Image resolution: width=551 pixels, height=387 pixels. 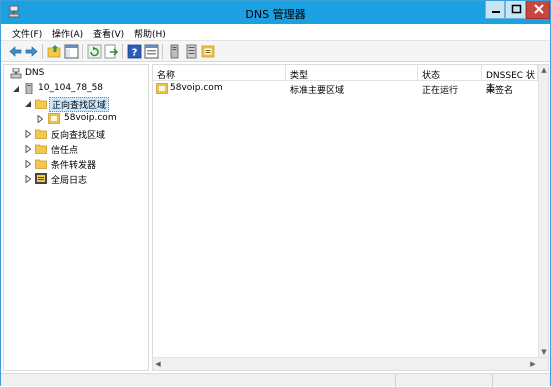 I want to click on horizontal-scrollbar: ◀ ▶, so click(x=350, y=363).